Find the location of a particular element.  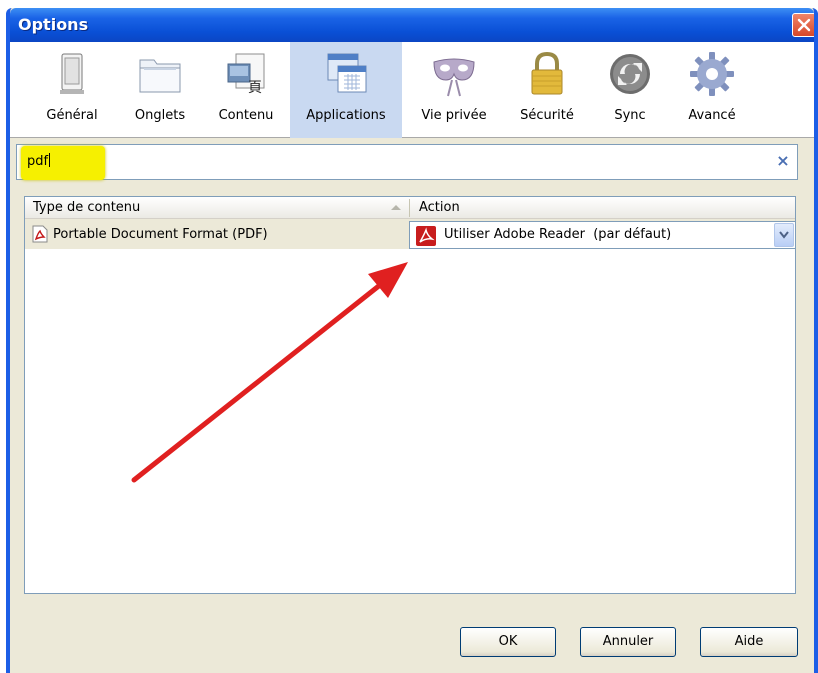

window-title: Options is located at coordinates (53, 24).